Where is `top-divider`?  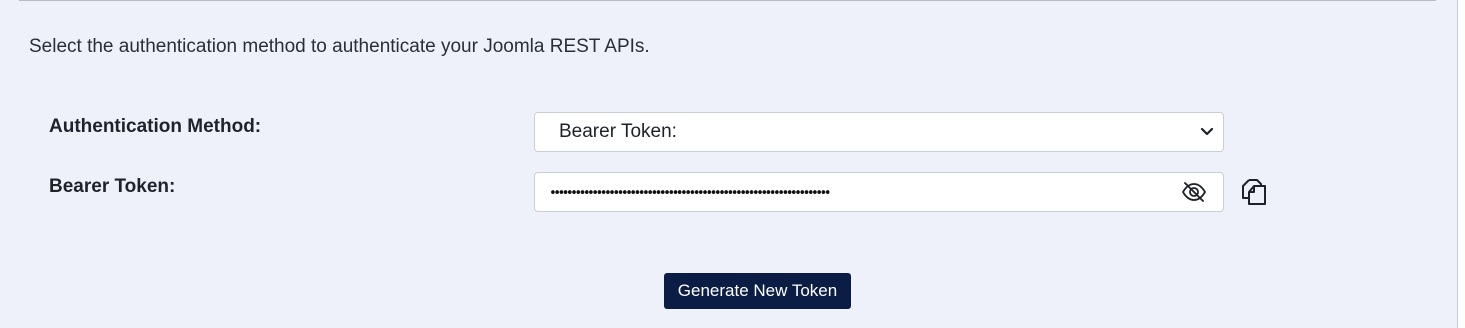
top-divider is located at coordinates (727, 0).